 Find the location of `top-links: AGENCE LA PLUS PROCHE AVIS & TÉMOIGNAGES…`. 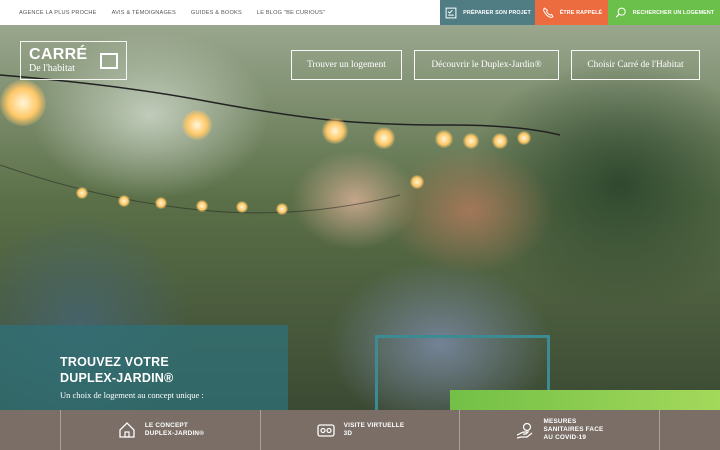

top-links: AGENCE LA PLUS PROCHE AVIS & TÉMOIGNAGES… is located at coordinates (220, 12).